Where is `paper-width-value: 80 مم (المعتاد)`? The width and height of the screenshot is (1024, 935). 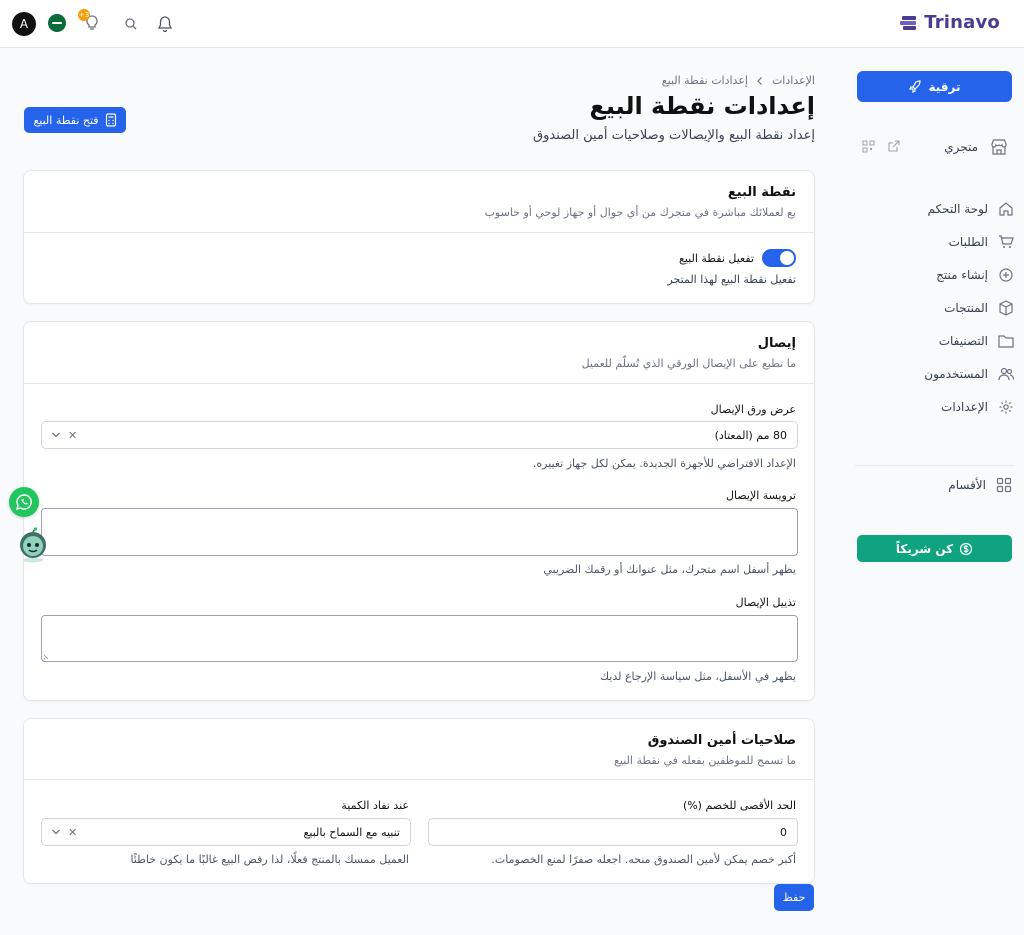
paper-width-value: 80 مم (المعتاد) is located at coordinates (750, 435).